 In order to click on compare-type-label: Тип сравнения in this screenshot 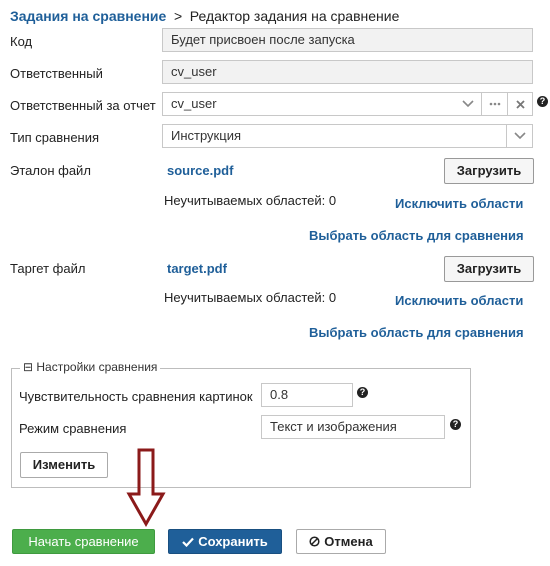, I will do `click(55, 137)`.